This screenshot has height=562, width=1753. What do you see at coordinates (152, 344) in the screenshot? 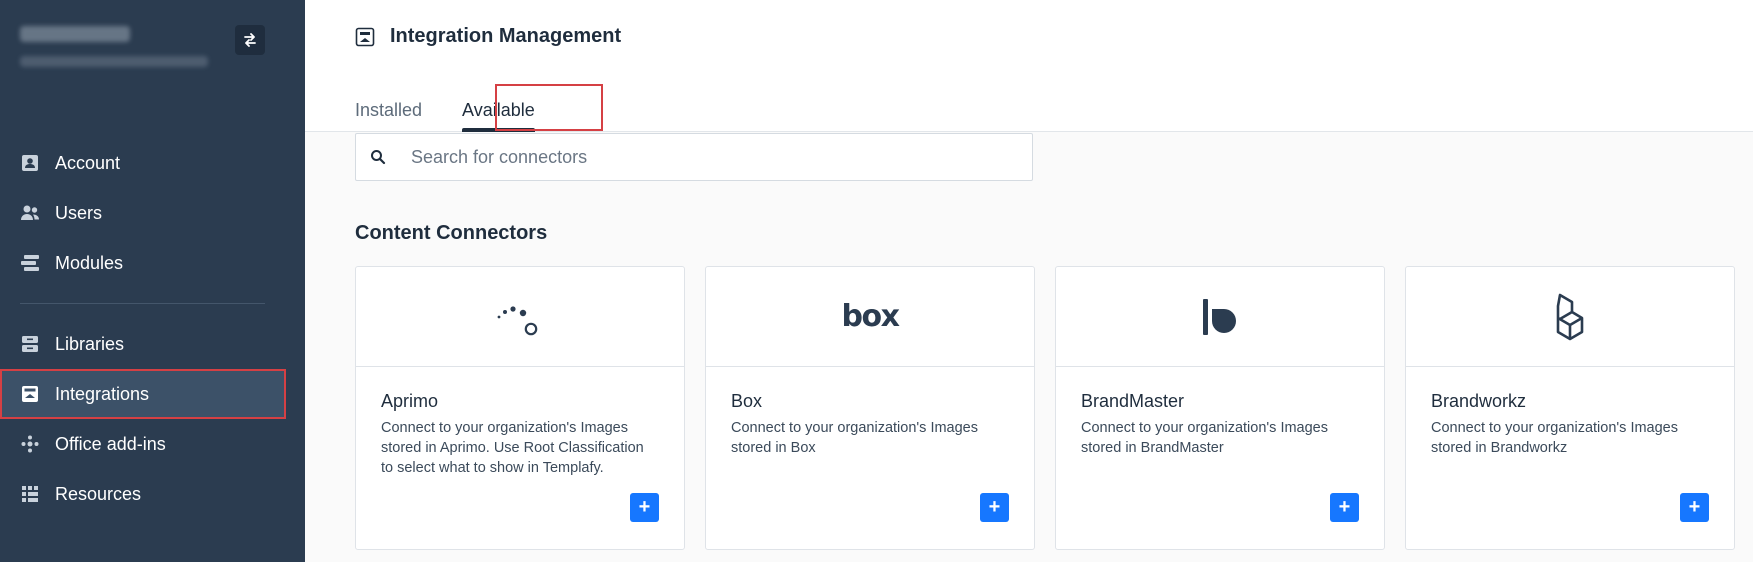
I see `sidebar-item-libraries: Libraries` at bounding box center [152, 344].